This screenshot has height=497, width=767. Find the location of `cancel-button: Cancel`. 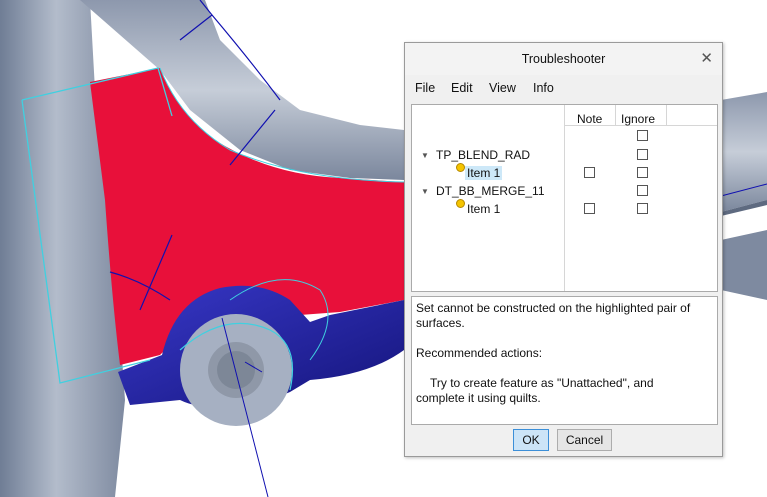

cancel-button: Cancel is located at coordinates (584, 440).